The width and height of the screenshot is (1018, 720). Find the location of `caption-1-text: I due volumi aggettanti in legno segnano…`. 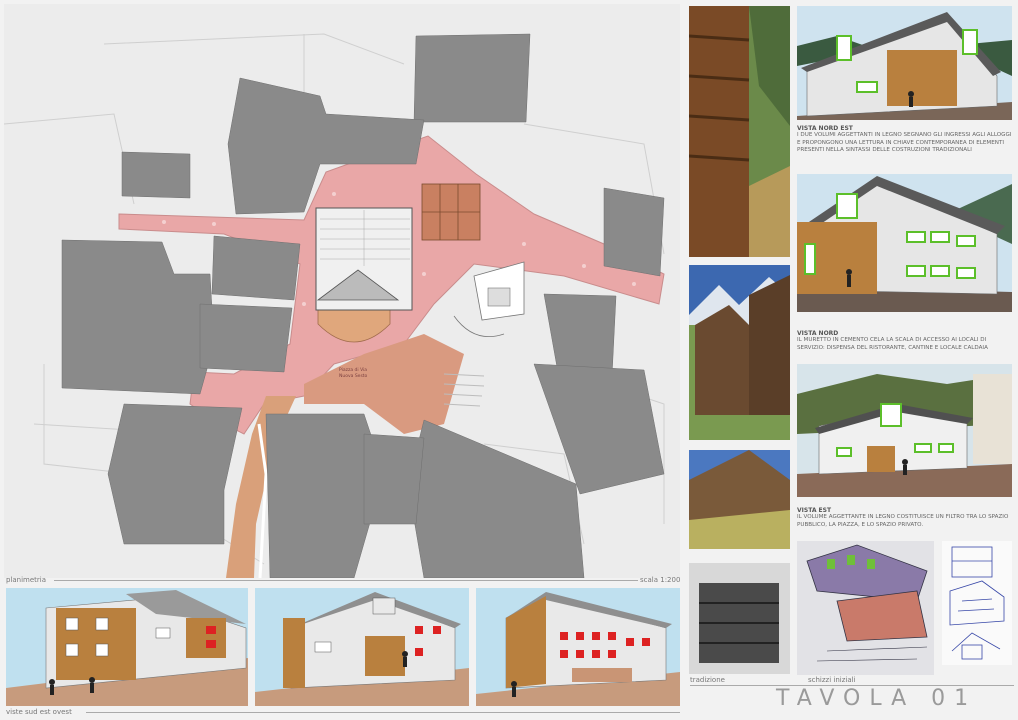

caption-1-text: I due volumi aggettanti in legno segnano… is located at coordinates (904, 143).